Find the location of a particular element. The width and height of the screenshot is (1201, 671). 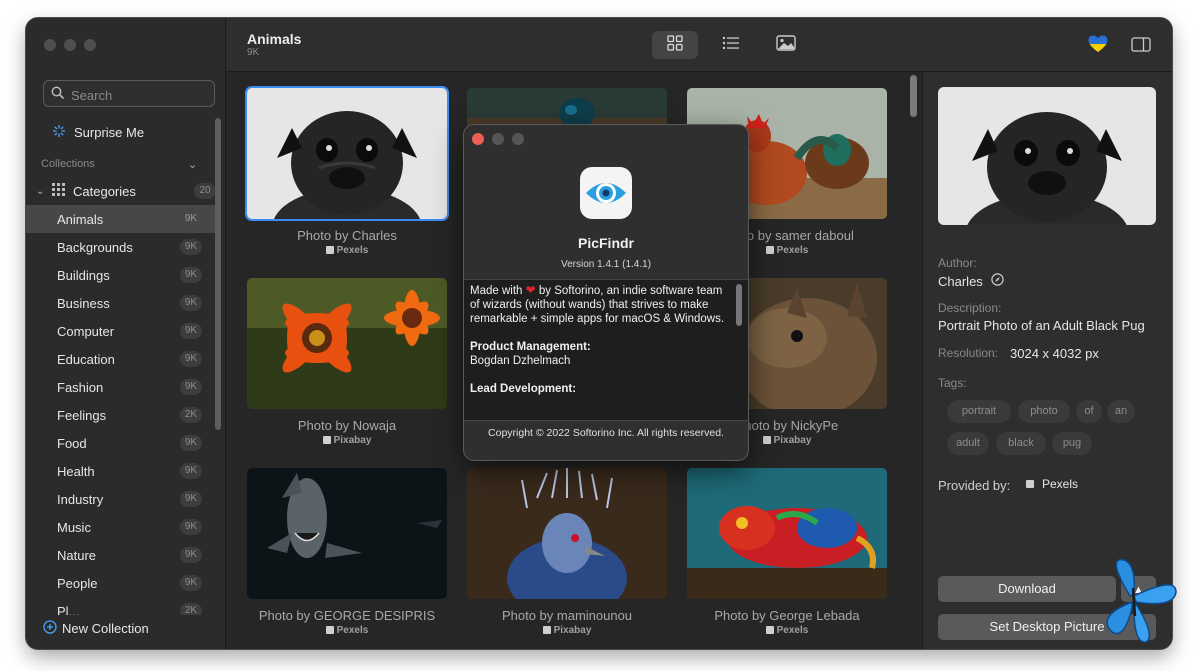

credits-intro: Made with is located at coordinates (496, 291).